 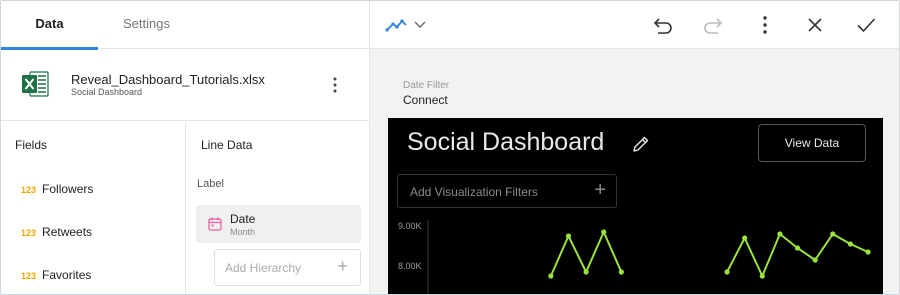 I want to click on line-data-title: Line Data, so click(x=227, y=145).